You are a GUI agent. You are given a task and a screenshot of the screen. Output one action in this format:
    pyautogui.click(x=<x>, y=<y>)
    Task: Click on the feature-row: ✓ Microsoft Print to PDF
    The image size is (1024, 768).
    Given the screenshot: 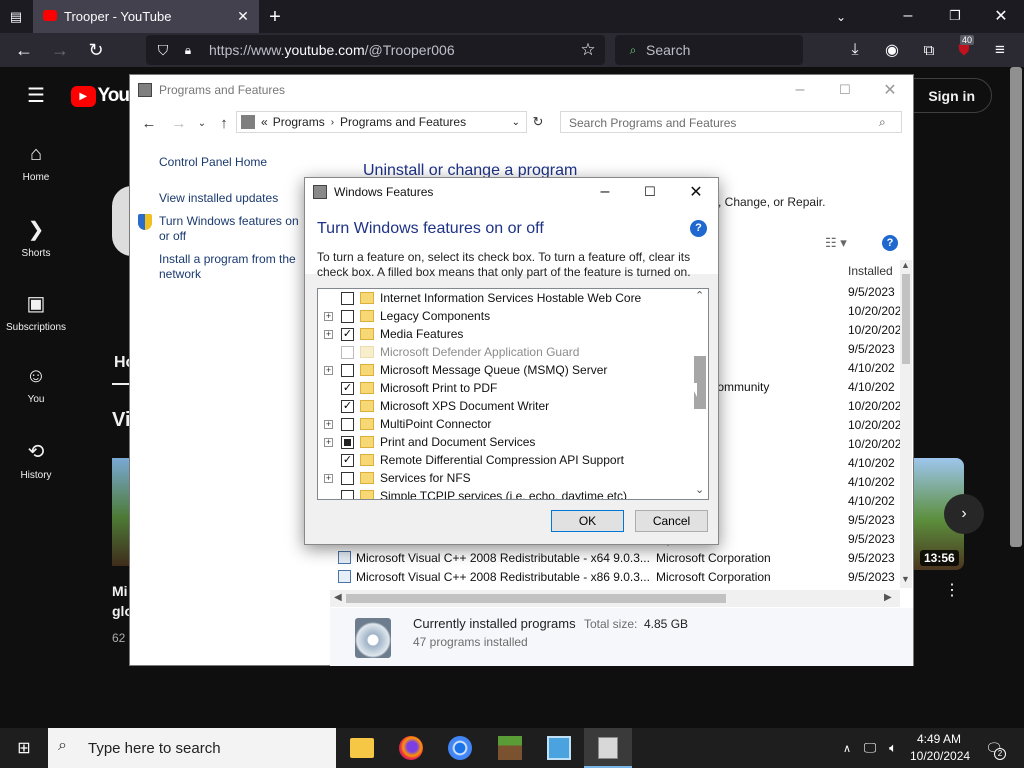 What is the action you would take?
    pyautogui.click(x=504, y=388)
    